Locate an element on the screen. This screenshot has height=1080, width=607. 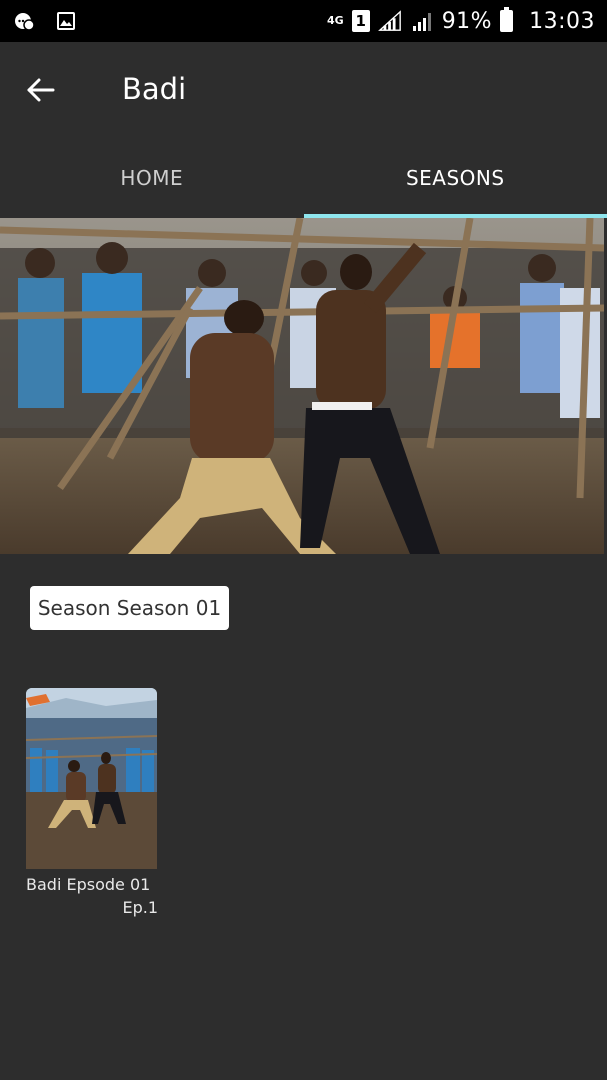
app-bar: Badi is located at coordinates (303, 90).